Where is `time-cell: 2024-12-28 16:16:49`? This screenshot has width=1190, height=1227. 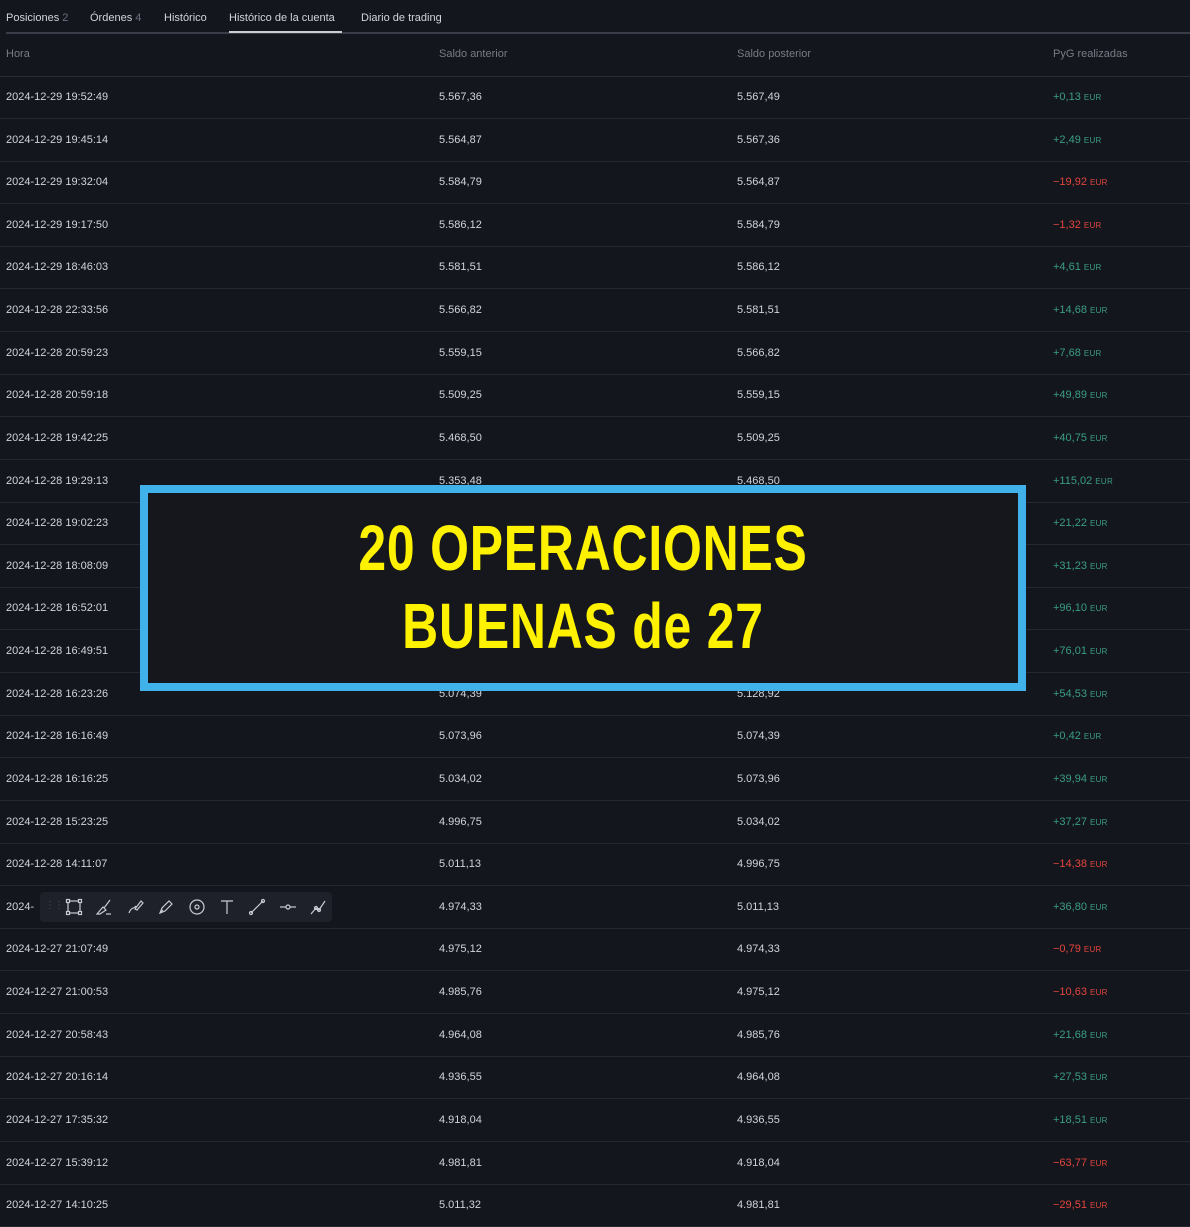
time-cell: 2024-12-28 16:16:49 is located at coordinates (57, 736).